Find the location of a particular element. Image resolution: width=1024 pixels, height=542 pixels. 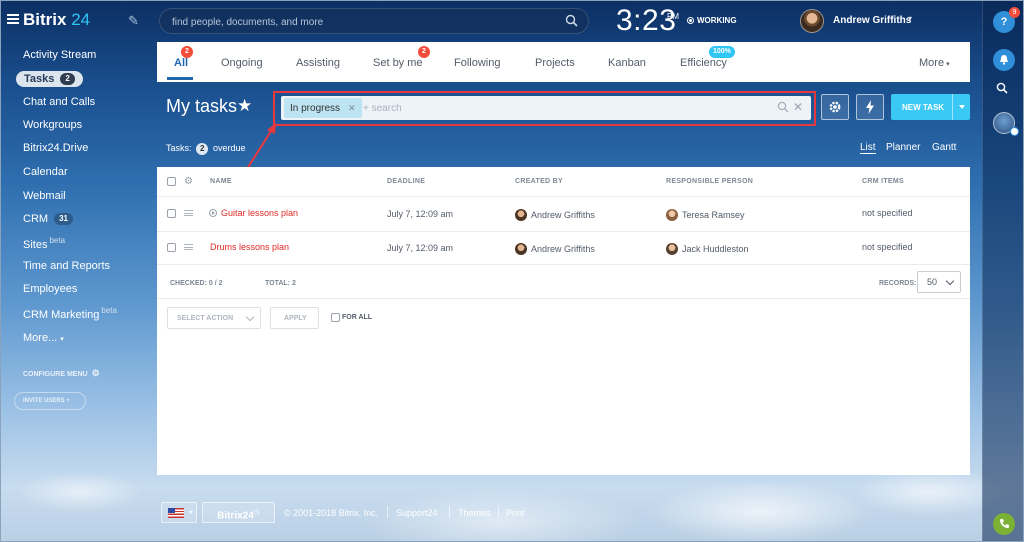

sidebar-item-tasks: Tasks 2 is located at coordinates (49, 79).